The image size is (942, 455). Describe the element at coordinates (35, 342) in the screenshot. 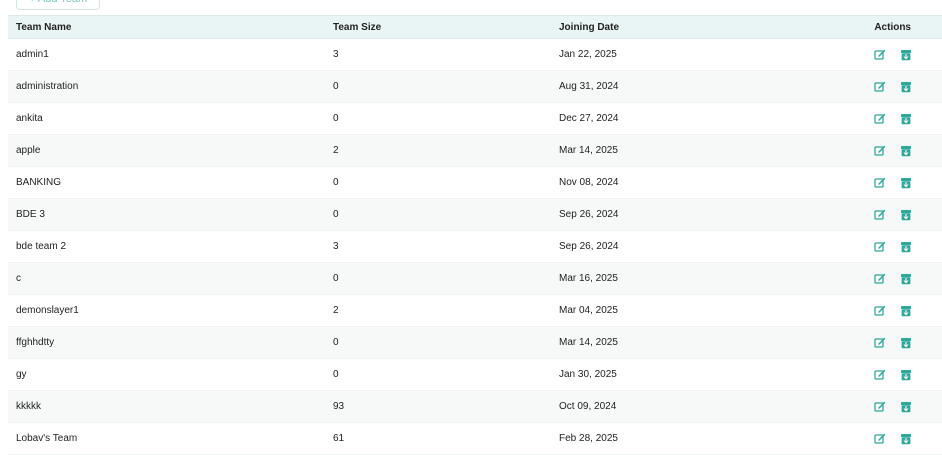

I see `team-name-cell: ffghhdtty` at that location.